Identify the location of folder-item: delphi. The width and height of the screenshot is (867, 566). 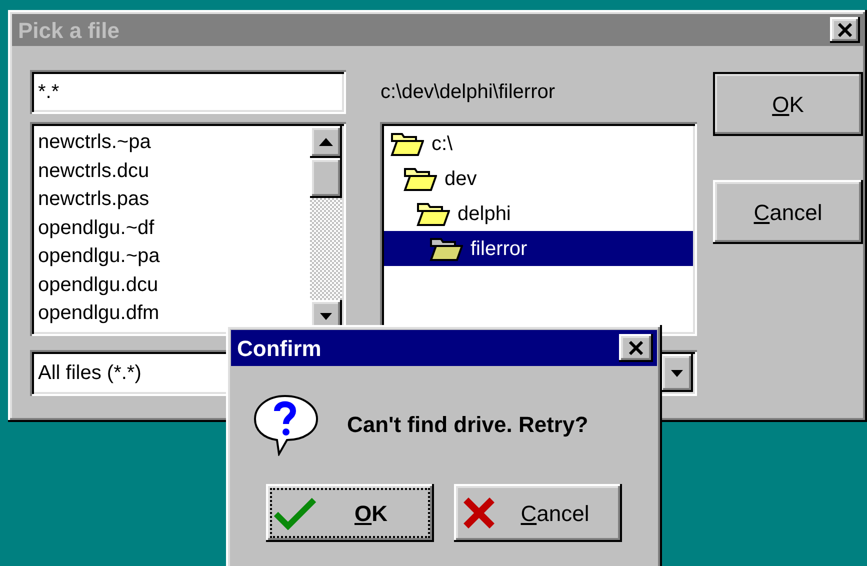
(538, 213).